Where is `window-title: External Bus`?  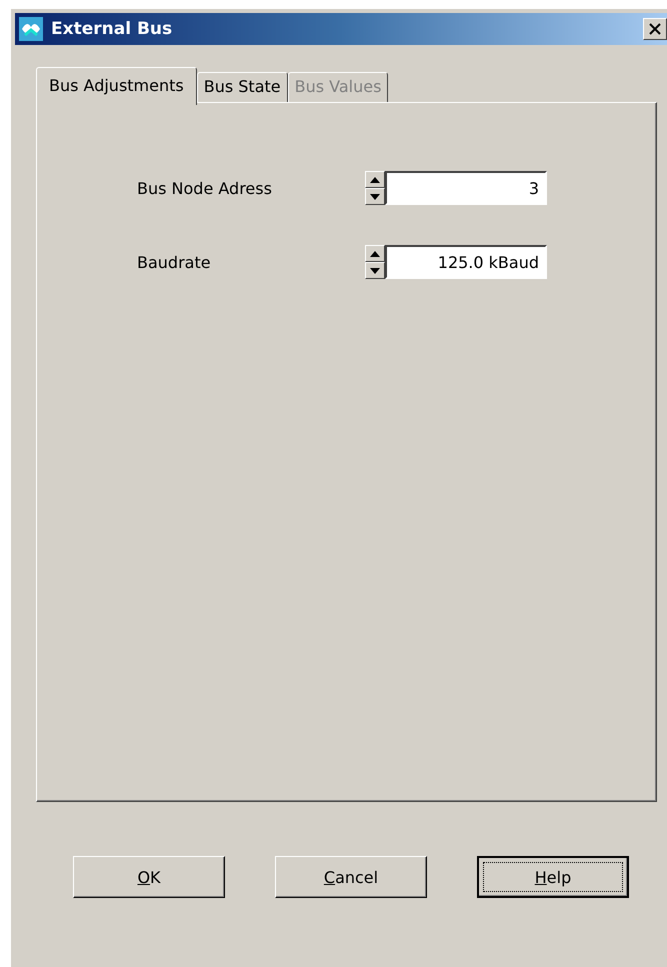 window-title: External Bus is located at coordinates (112, 29).